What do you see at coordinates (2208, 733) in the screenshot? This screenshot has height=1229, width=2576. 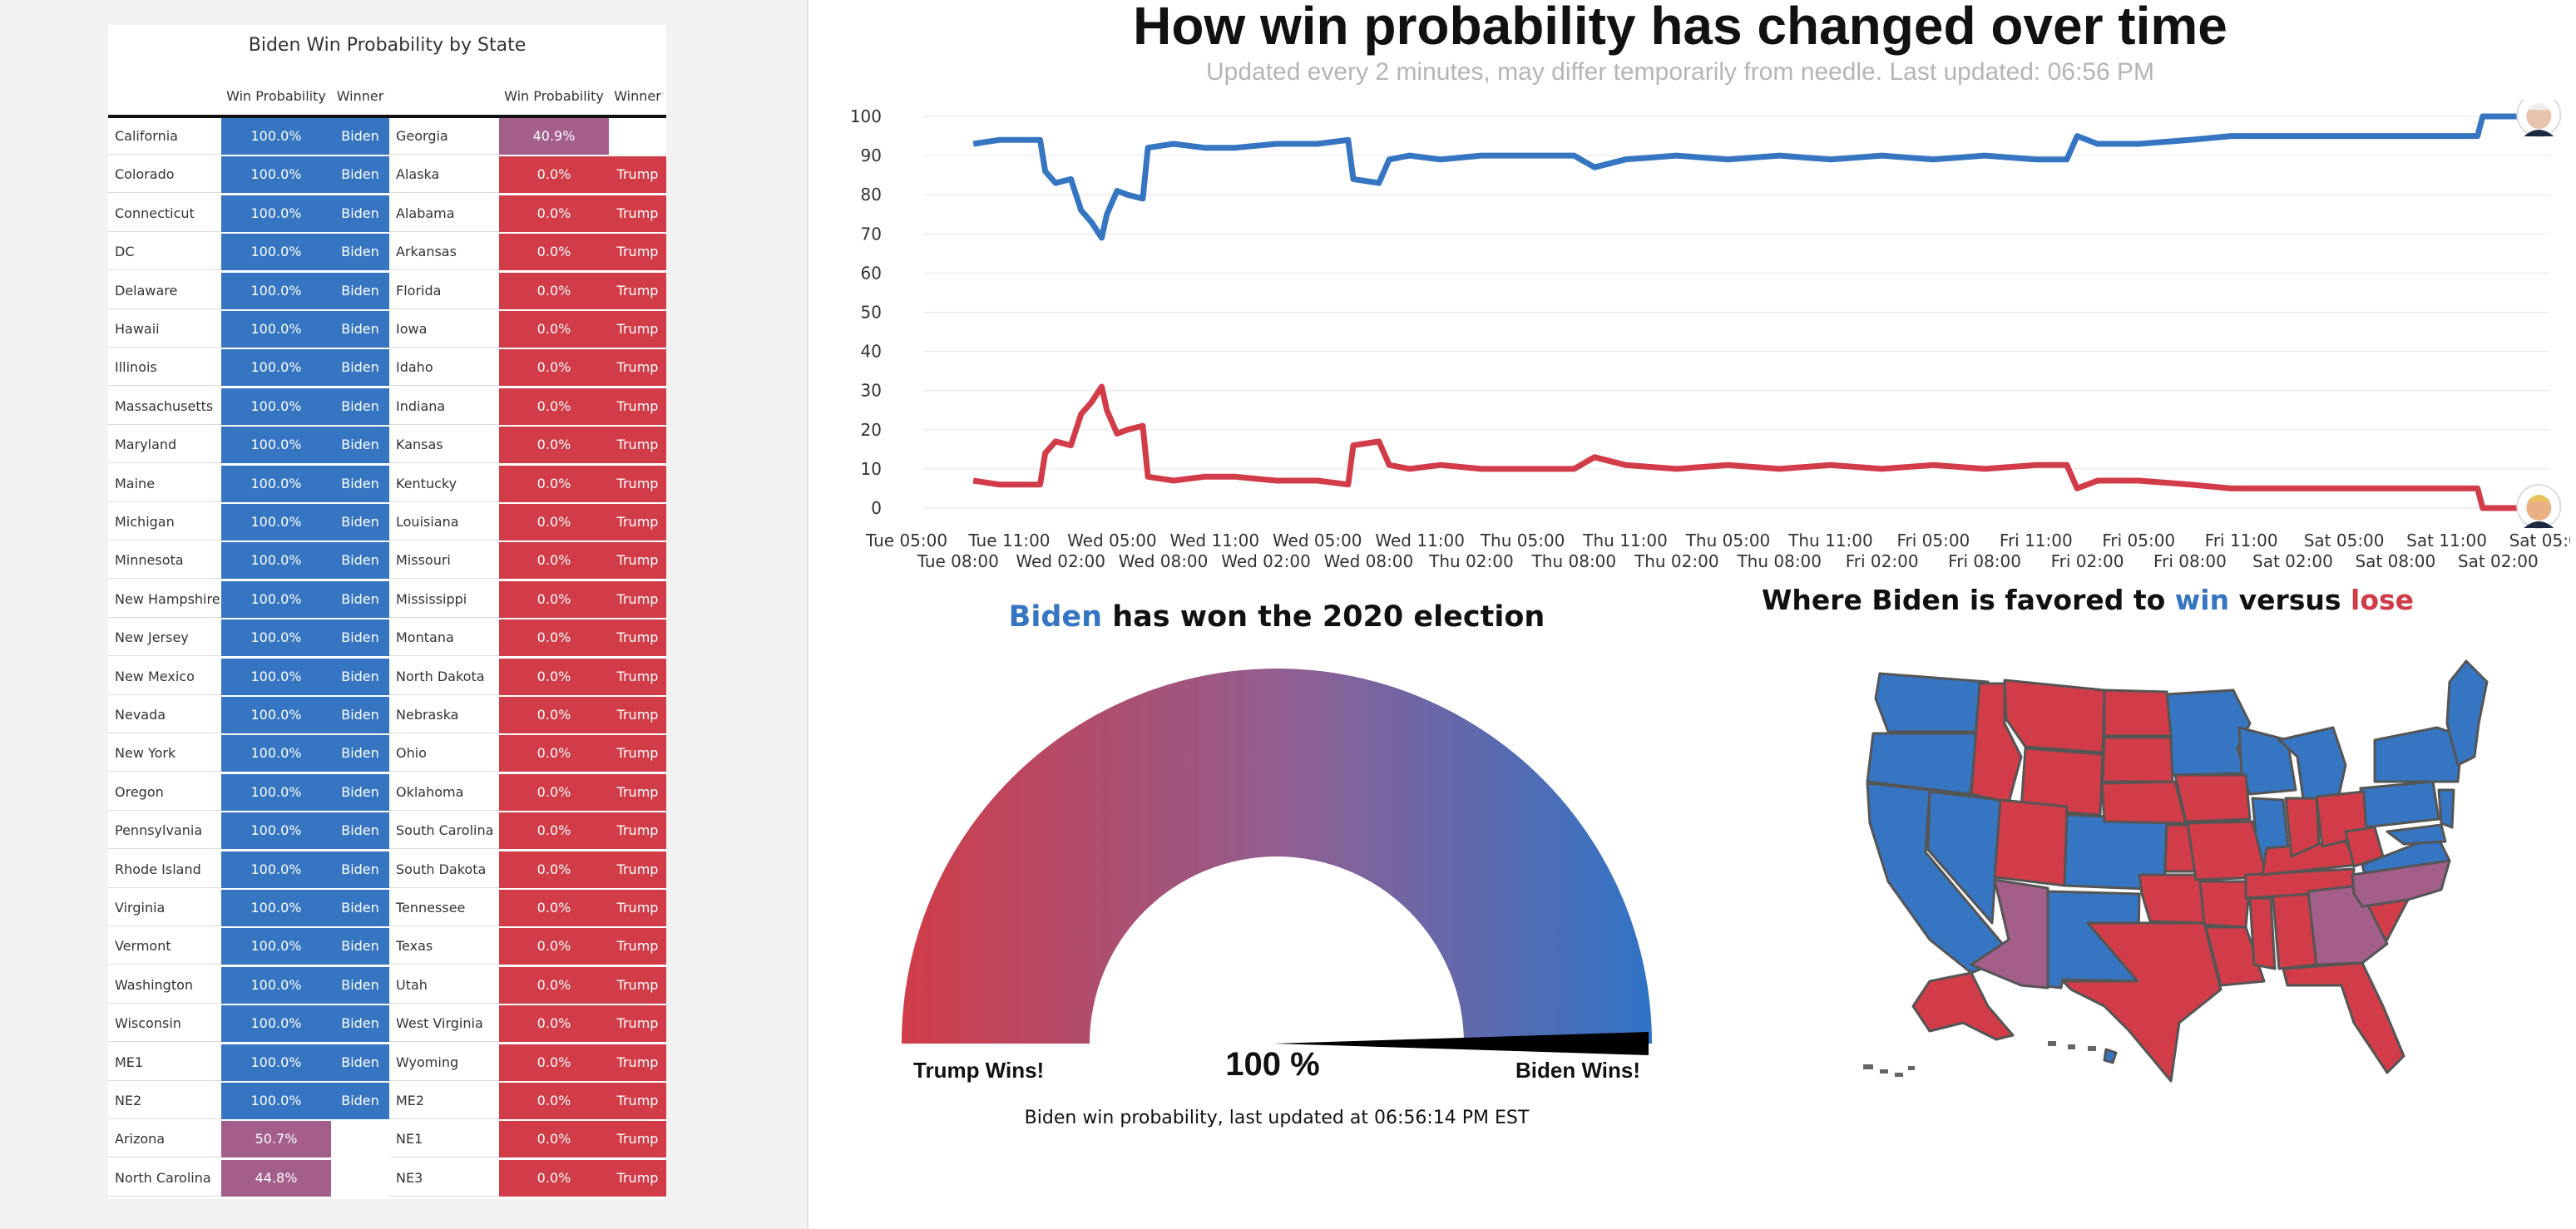 I see `map-state-minnesota` at bounding box center [2208, 733].